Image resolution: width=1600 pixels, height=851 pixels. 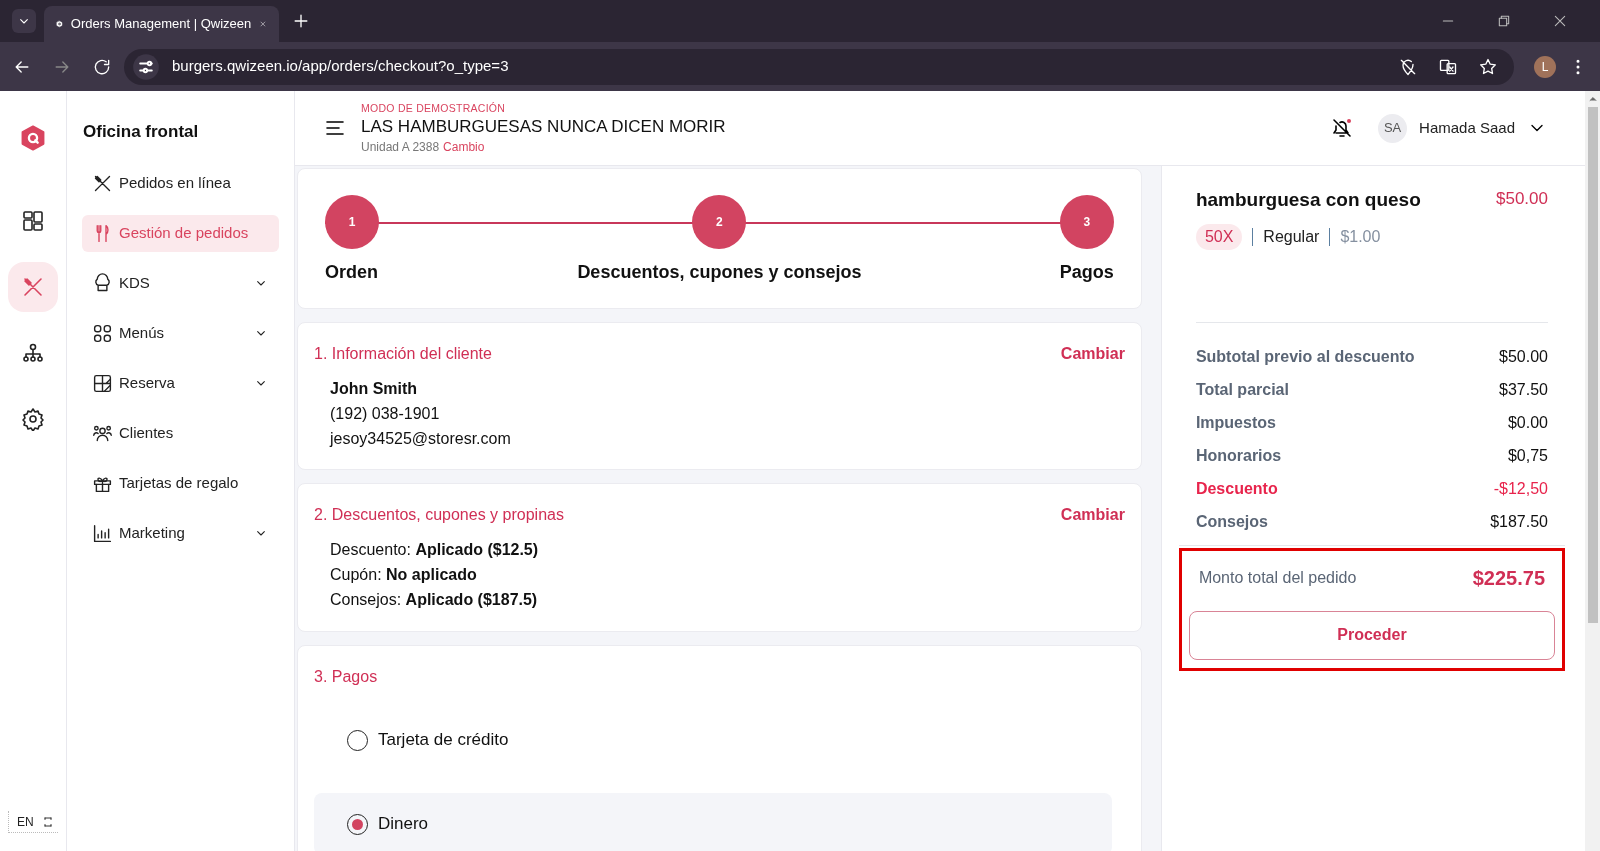 What do you see at coordinates (819, 66) in the screenshot?
I see `address-bar: burgers.qwizeen.io/app/orders/checkout?o_type=3` at bounding box center [819, 66].